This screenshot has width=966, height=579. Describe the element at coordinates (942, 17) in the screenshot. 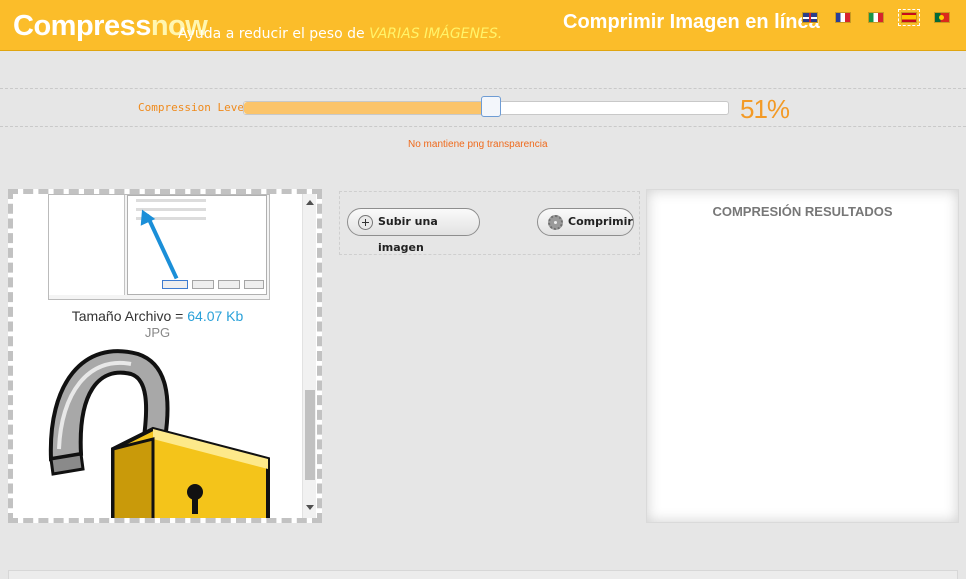

I see `portuguese-flag-icon` at that location.